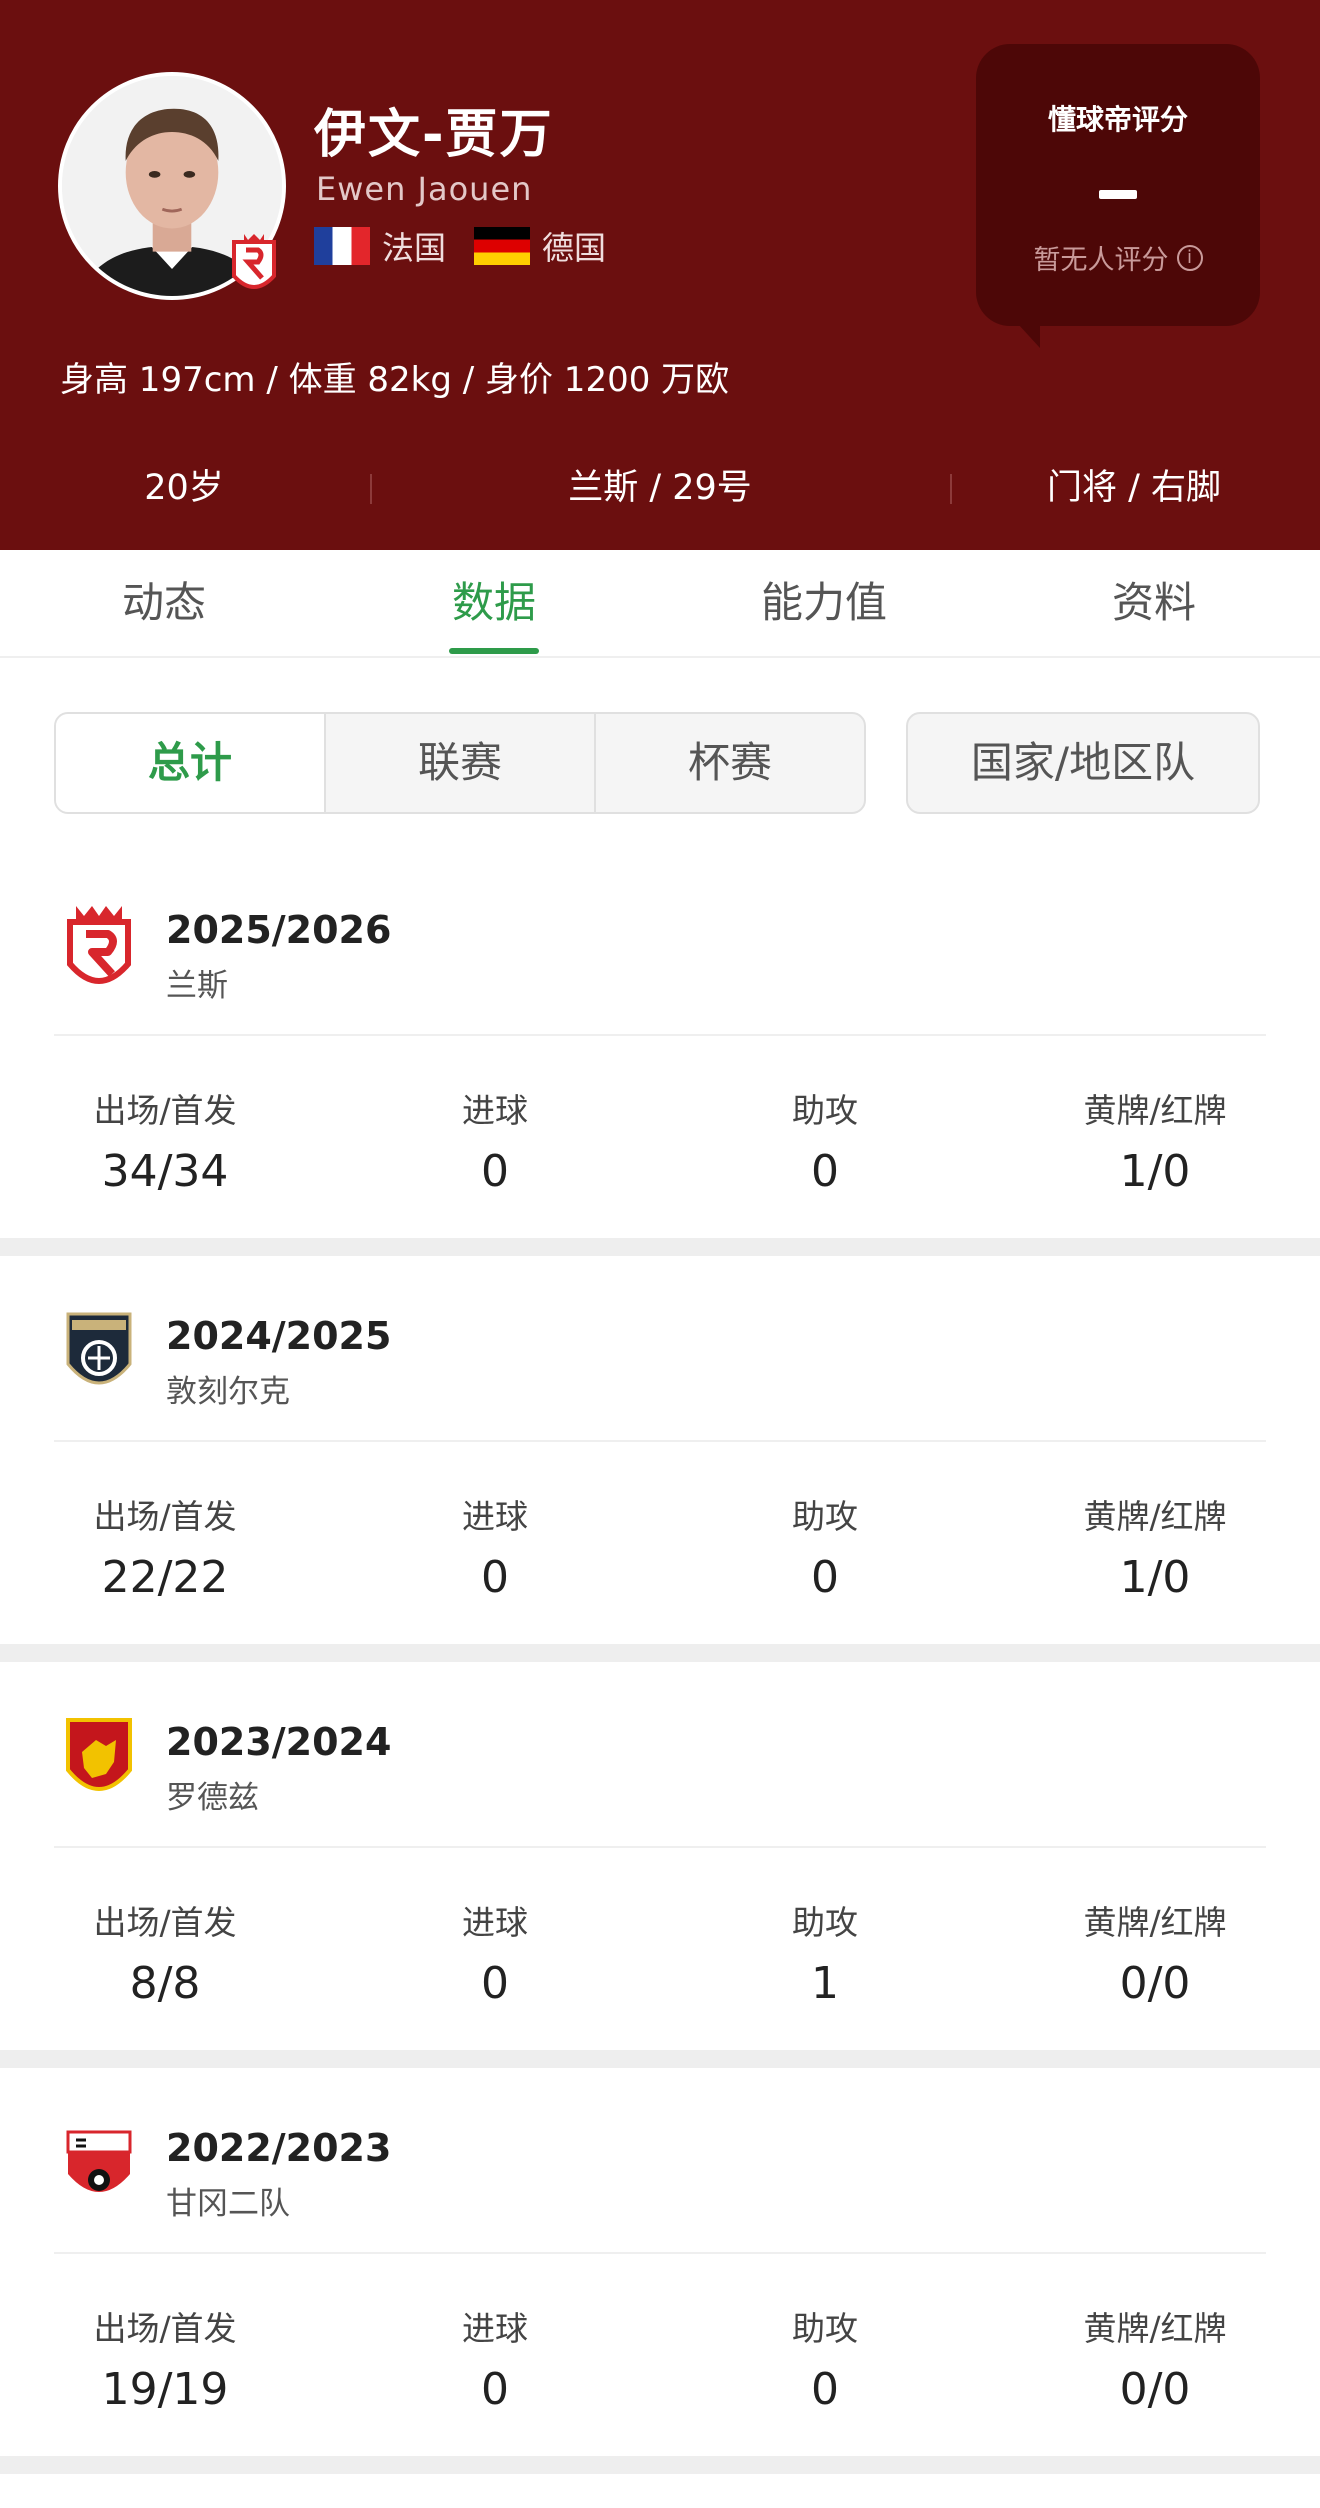  What do you see at coordinates (184, 488) in the screenshot?
I see `player-age: 20岁` at bounding box center [184, 488].